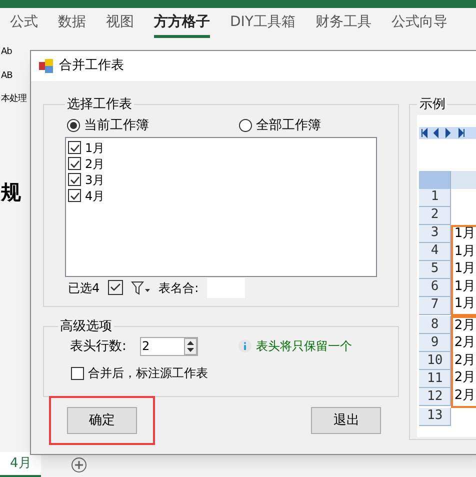 This screenshot has width=476, height=477. What do you see at coordinates (435, 179) in the screenshot?
I see `select-all-corner` at bounding box center [435, 179].